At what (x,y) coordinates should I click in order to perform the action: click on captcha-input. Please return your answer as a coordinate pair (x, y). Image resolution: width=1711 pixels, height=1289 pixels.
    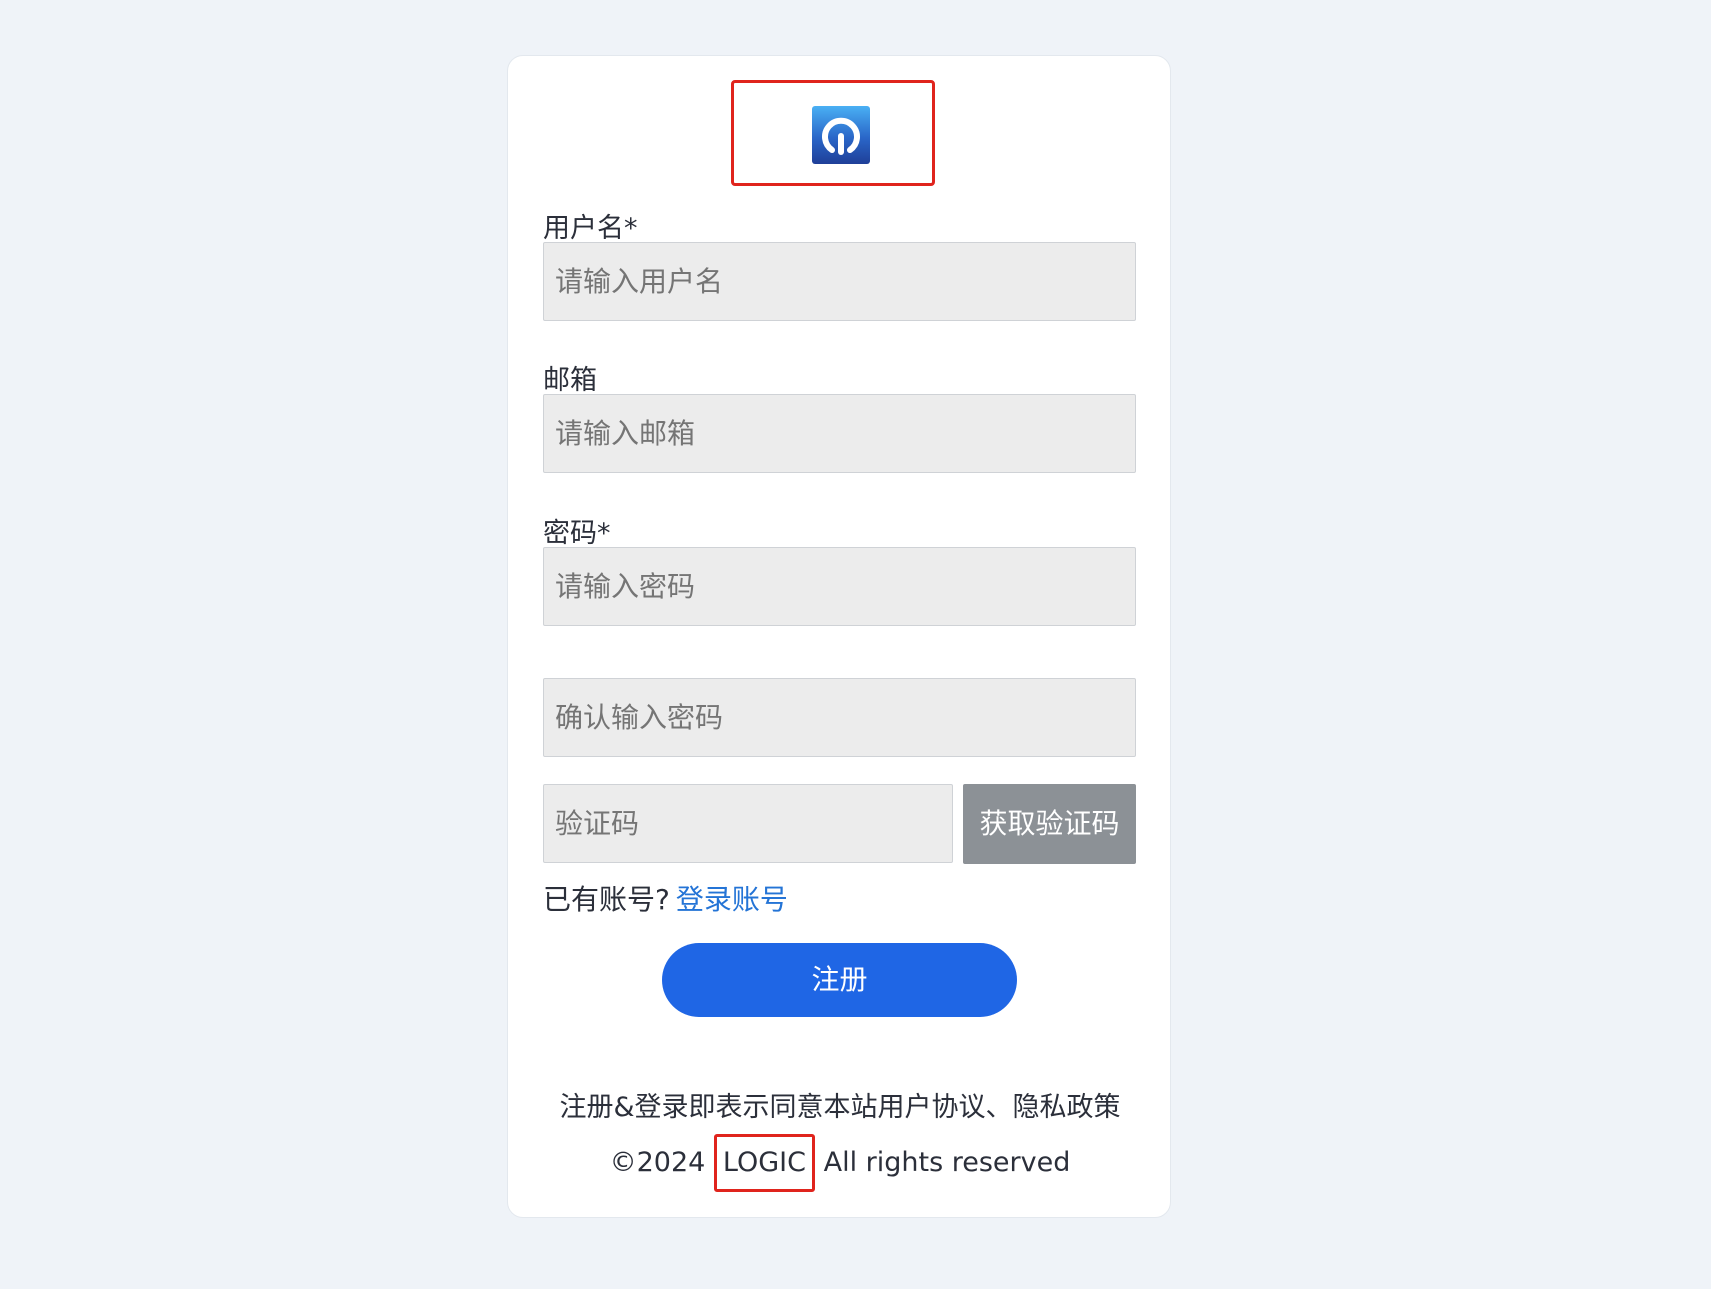
    Looking at the image, I should click on (748, 823).